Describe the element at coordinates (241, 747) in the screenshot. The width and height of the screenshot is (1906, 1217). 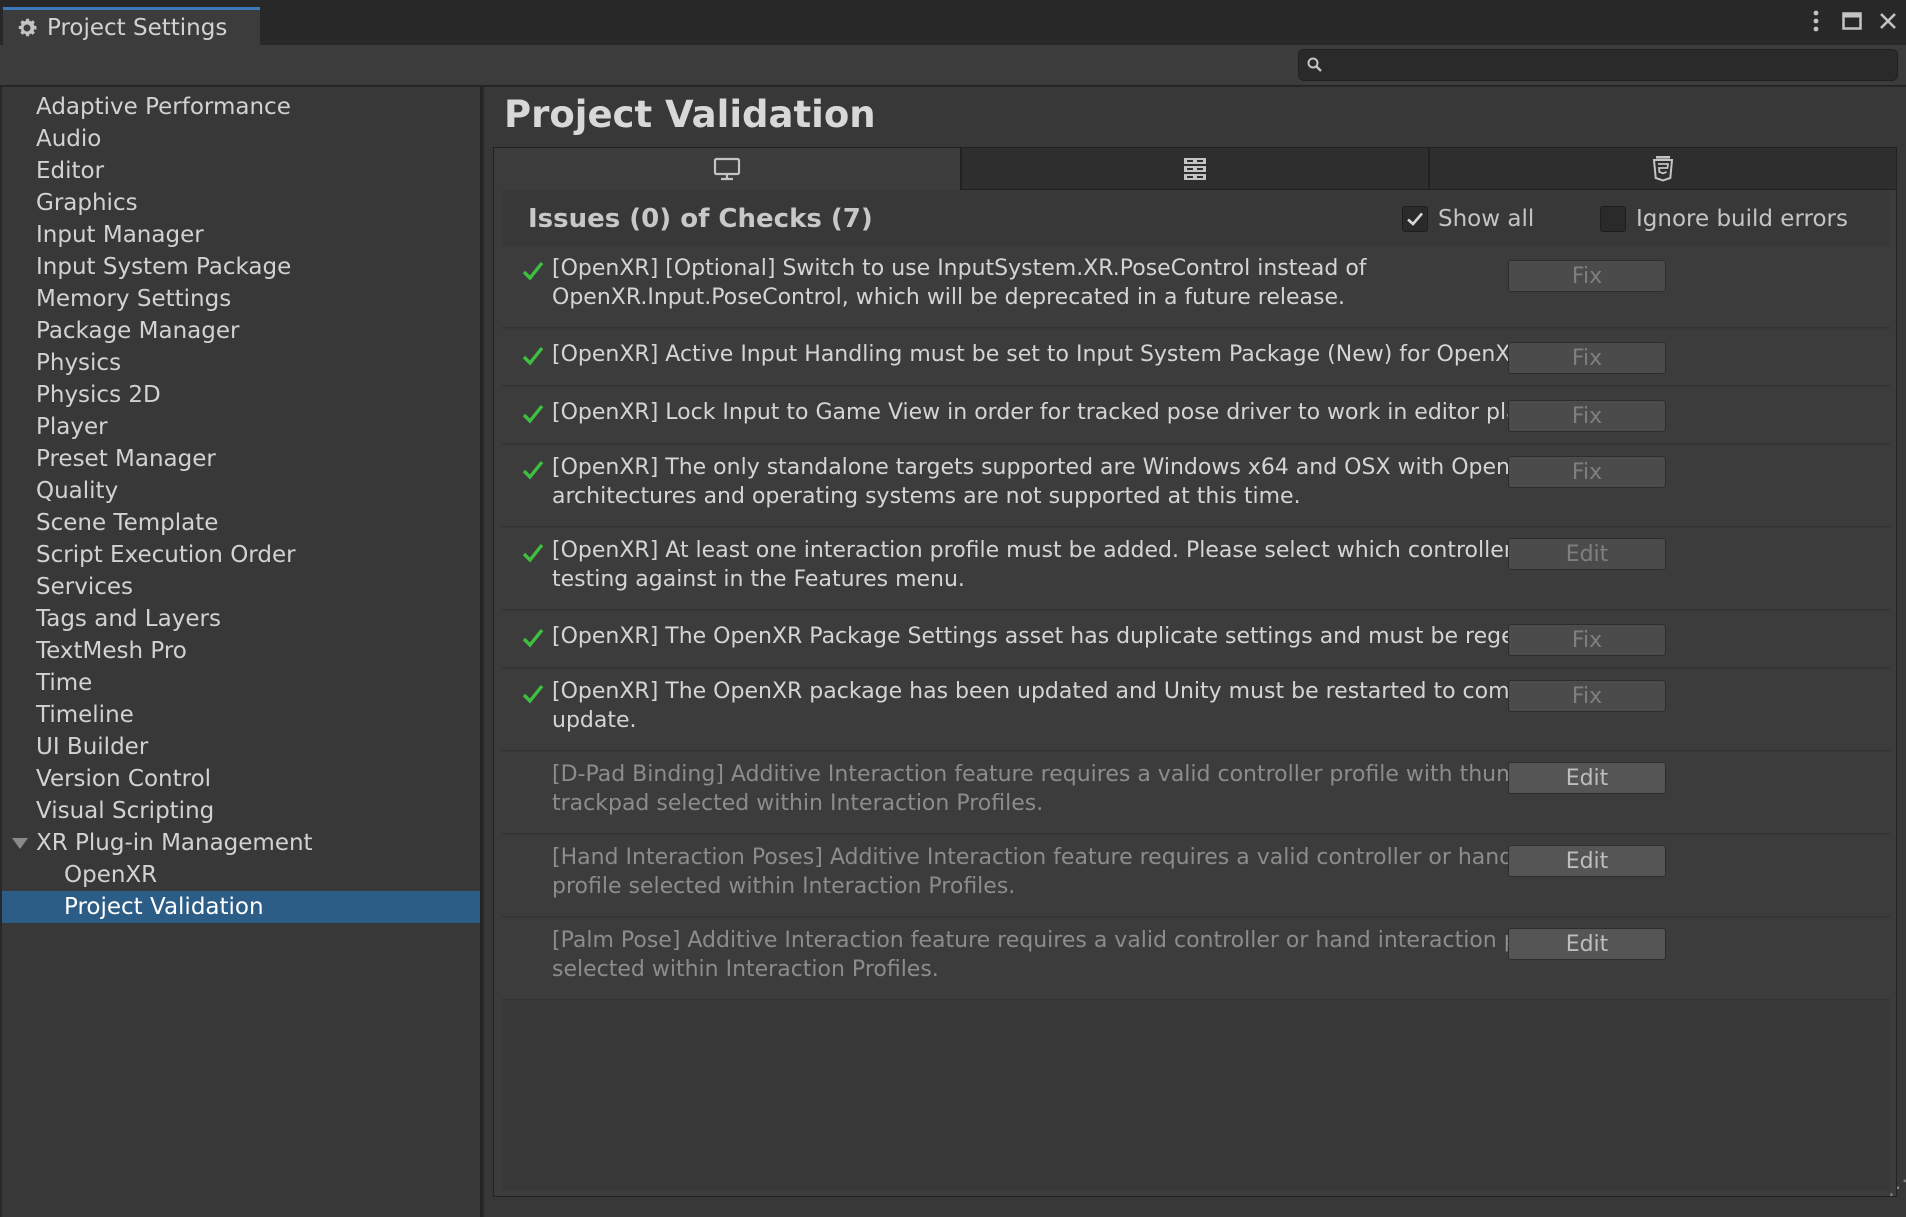
I see `sidebar-item-ui-builder: UI Builder` at that location.